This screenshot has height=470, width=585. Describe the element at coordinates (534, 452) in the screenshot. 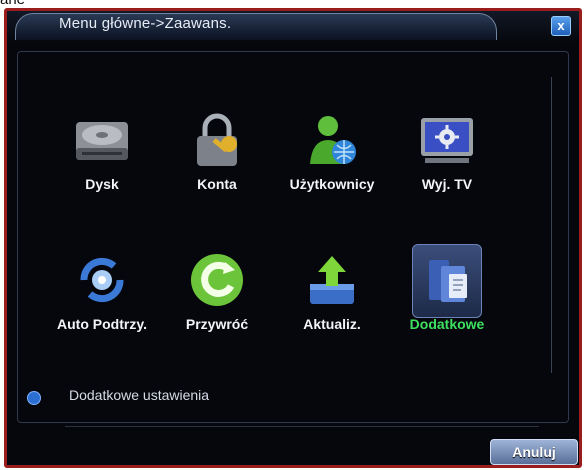

I see `cancel-button: Anuluj` at that location.